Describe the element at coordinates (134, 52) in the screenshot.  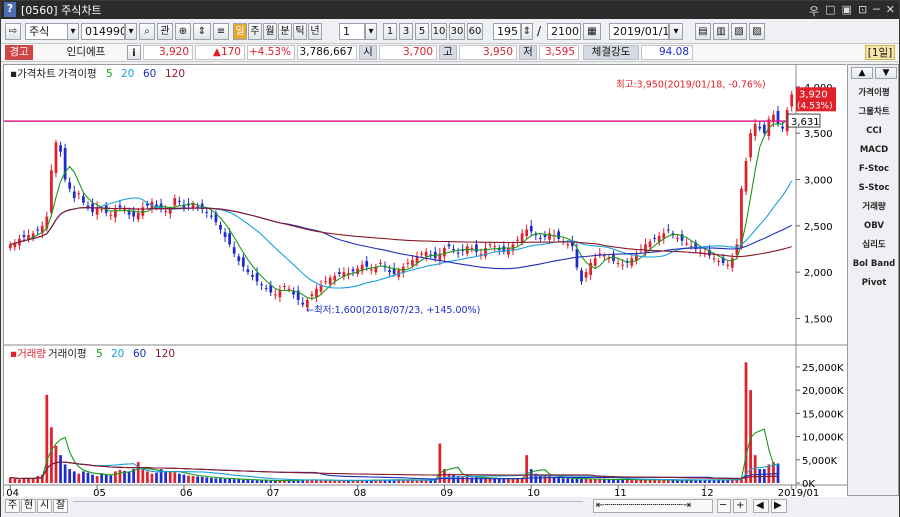
I see `info-button: i` at that location.